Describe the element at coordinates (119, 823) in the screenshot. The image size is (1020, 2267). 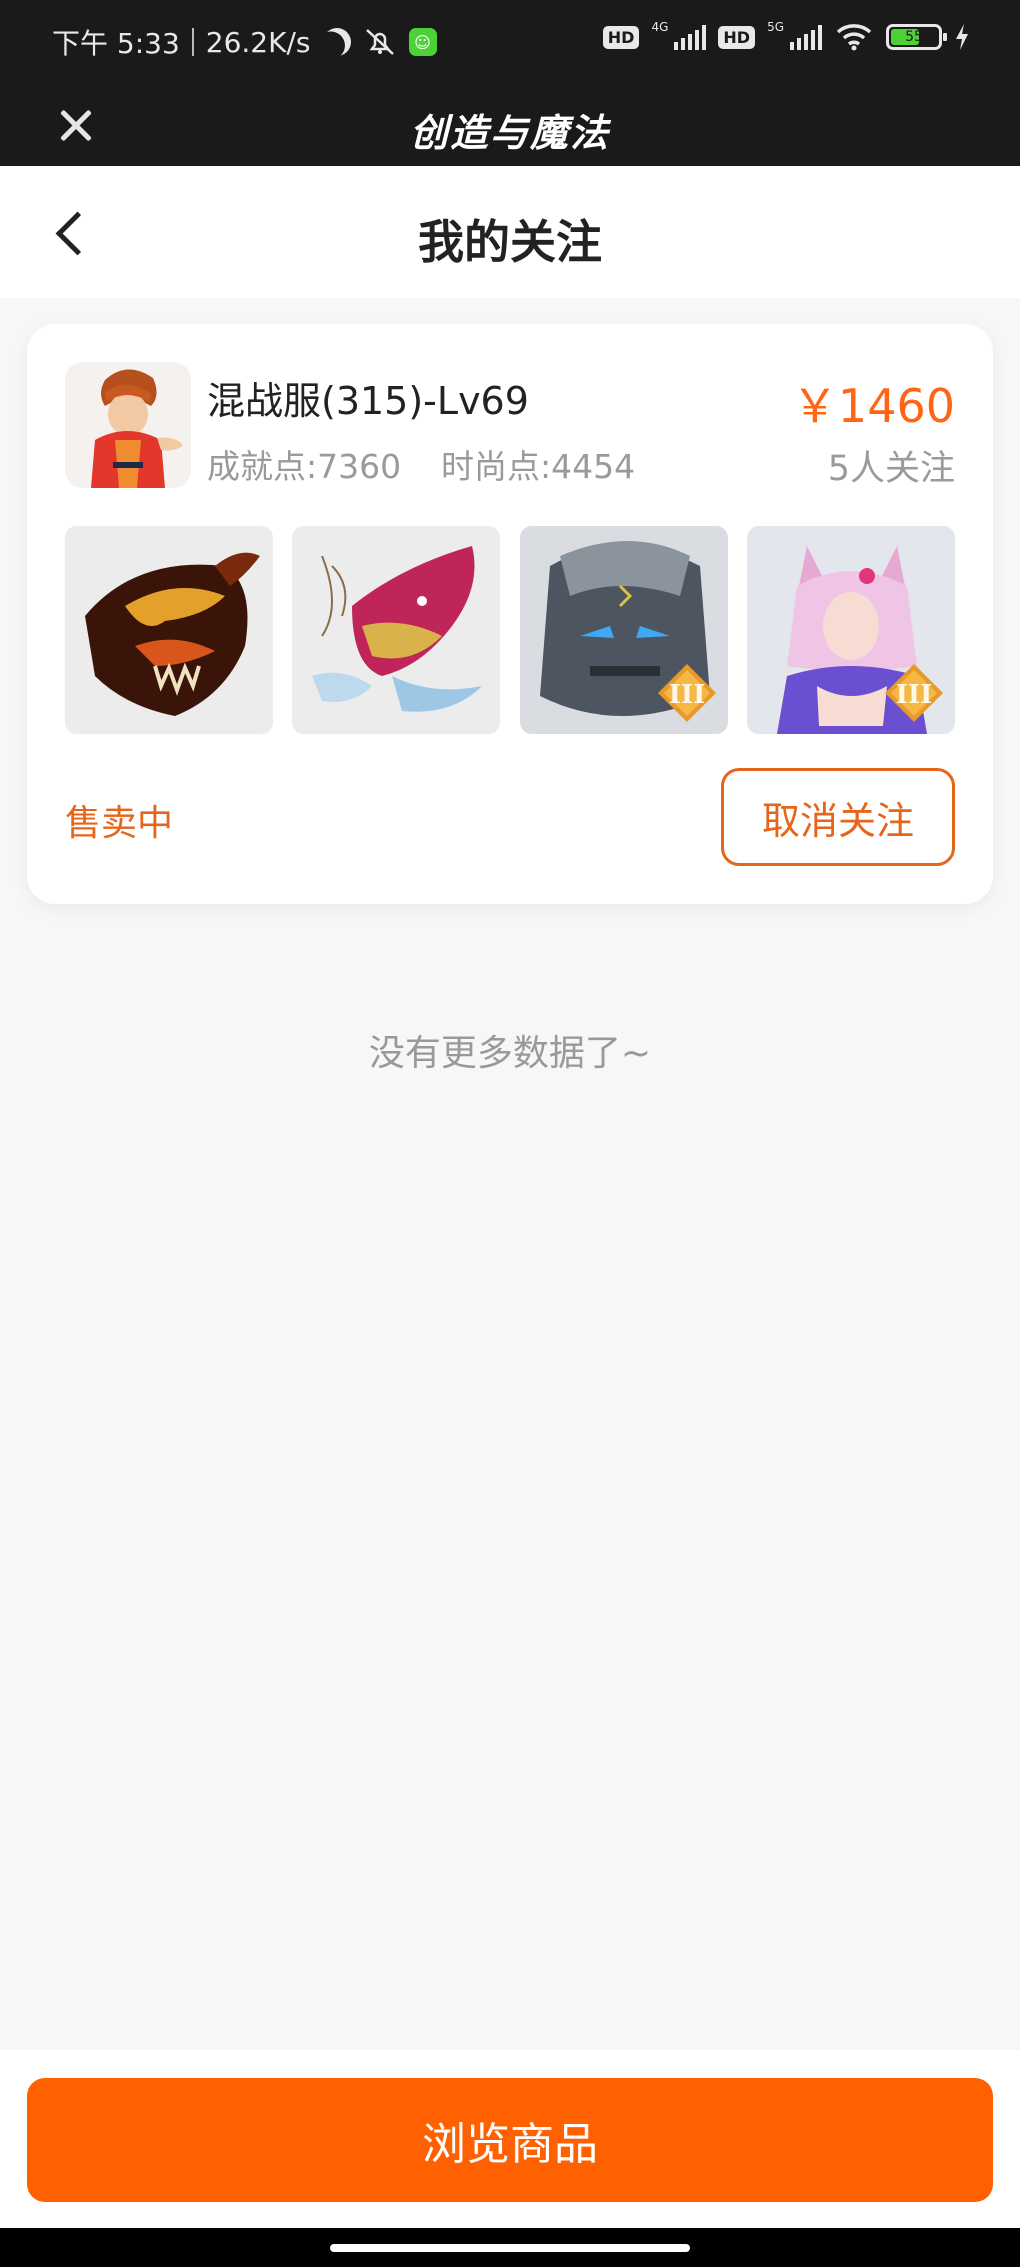
I see `sale-status: 售卖中` at that location.